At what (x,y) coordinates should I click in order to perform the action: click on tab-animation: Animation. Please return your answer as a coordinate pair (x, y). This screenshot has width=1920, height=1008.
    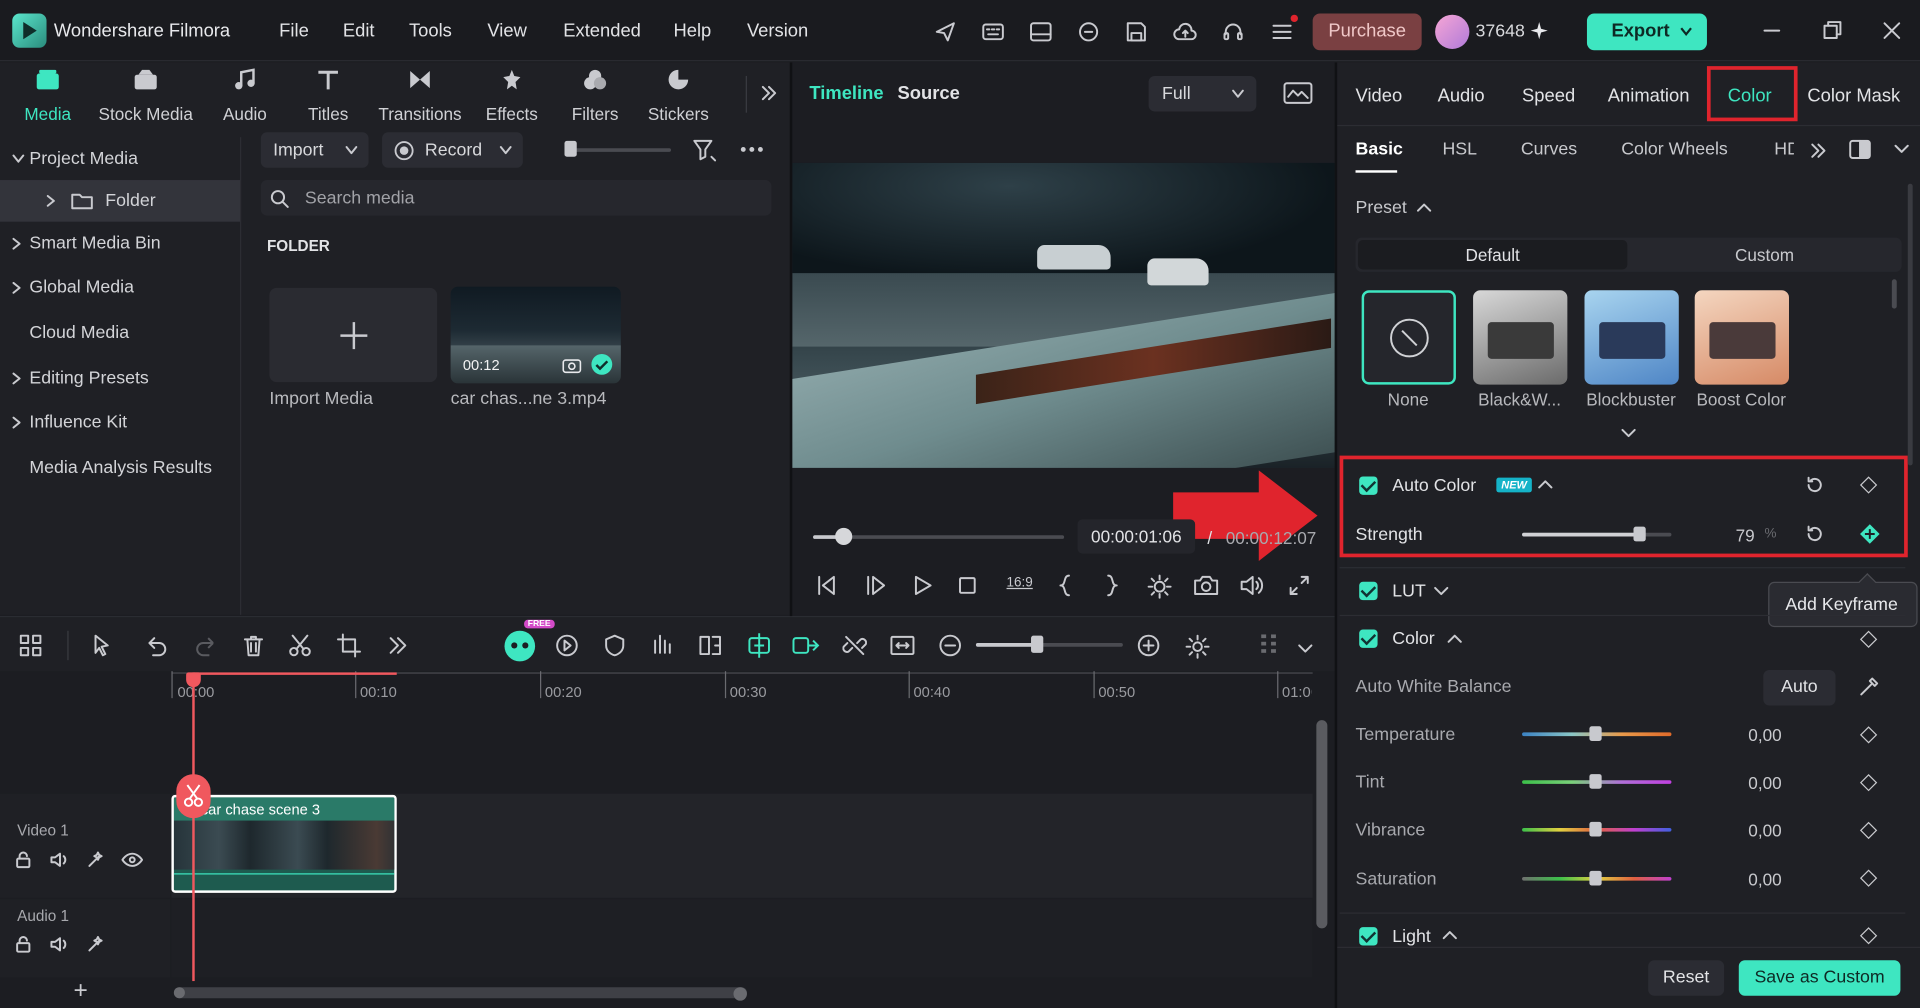
    Looking at the image, I should click on (1649, 96).